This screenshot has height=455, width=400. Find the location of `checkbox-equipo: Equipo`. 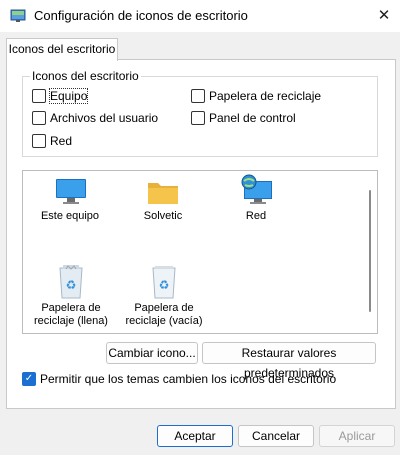

checkbox-equipo: Equipo is located at coordinates (60, 96).